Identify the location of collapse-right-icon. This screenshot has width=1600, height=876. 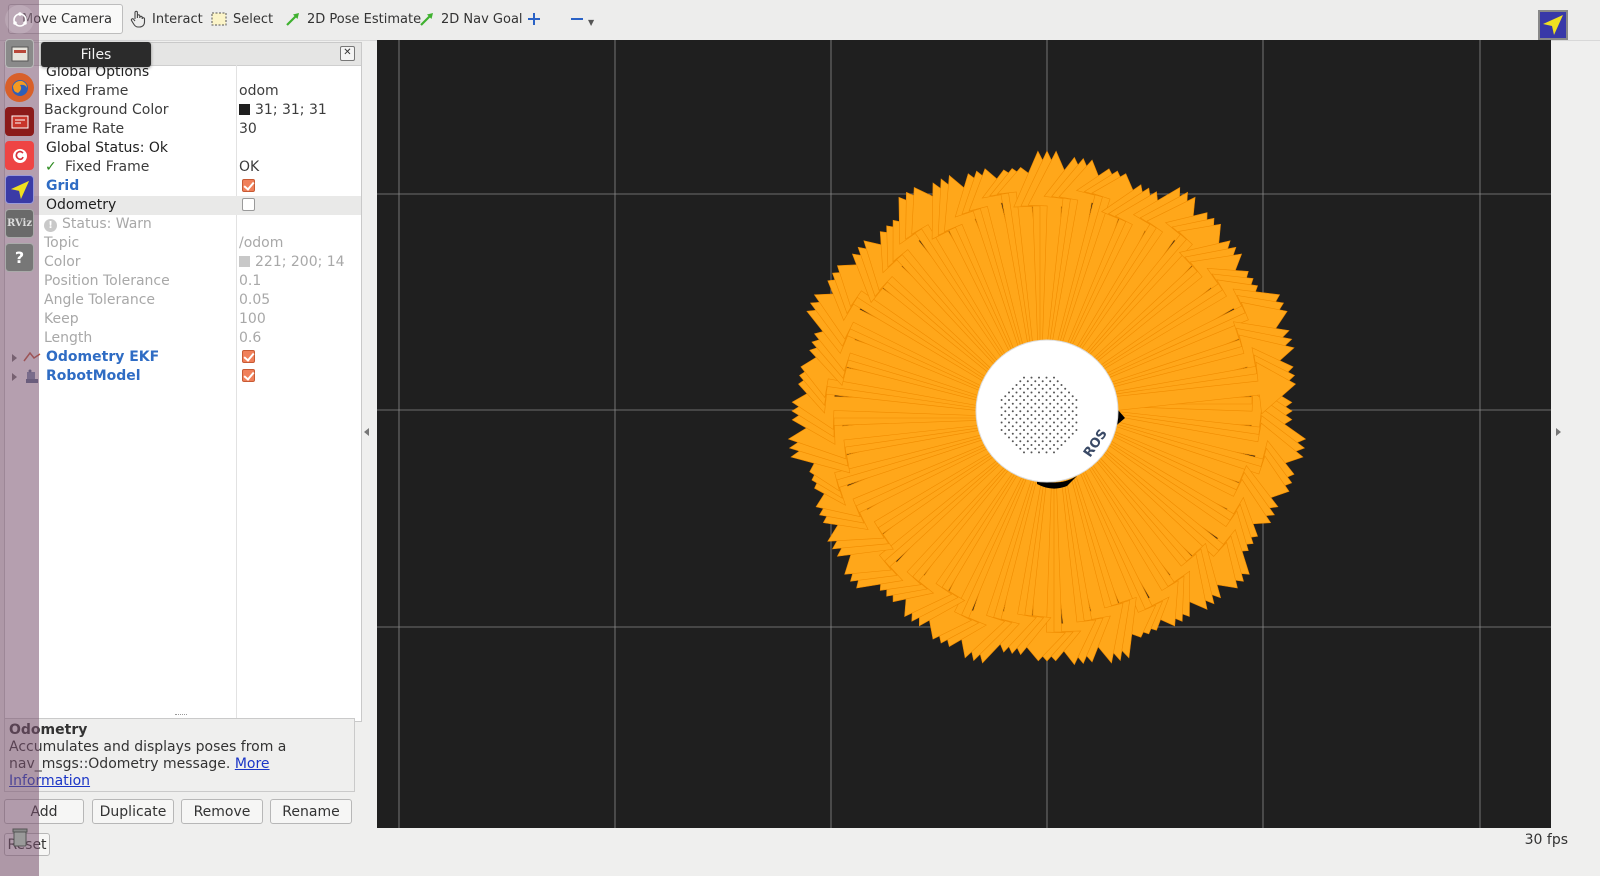
(1558, 432).